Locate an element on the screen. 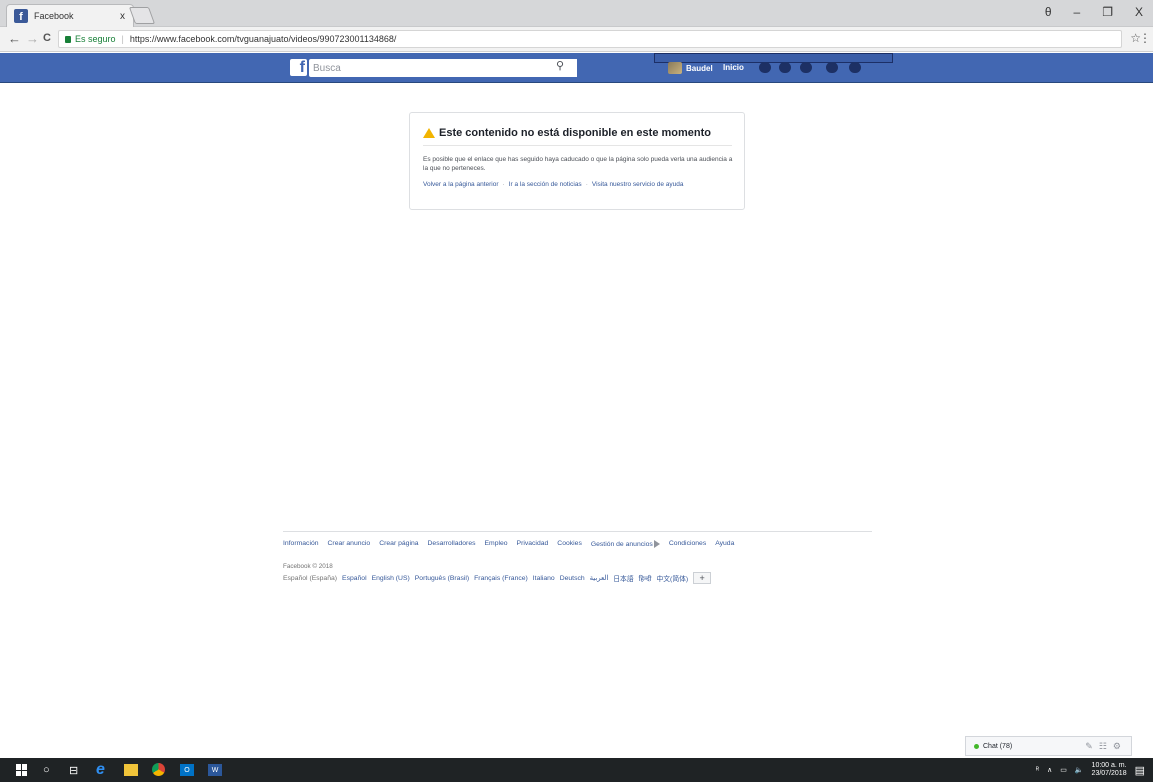  windows-logo-icon is located at coordinates (22, 770).